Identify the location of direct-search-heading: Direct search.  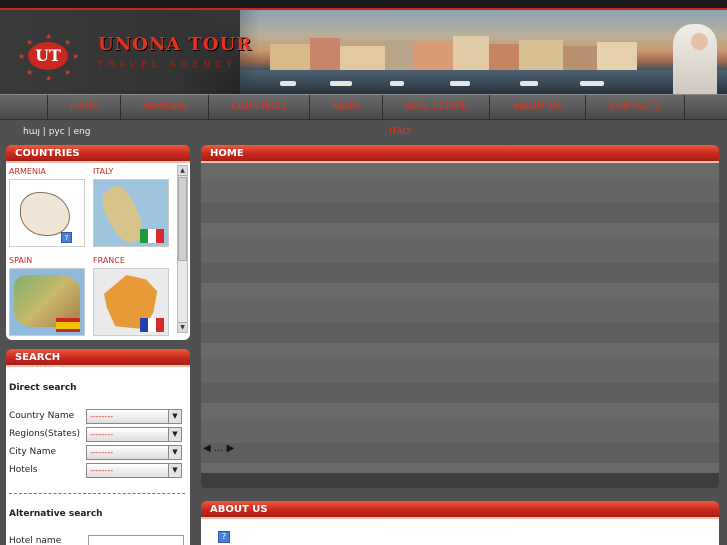
(43, 388).